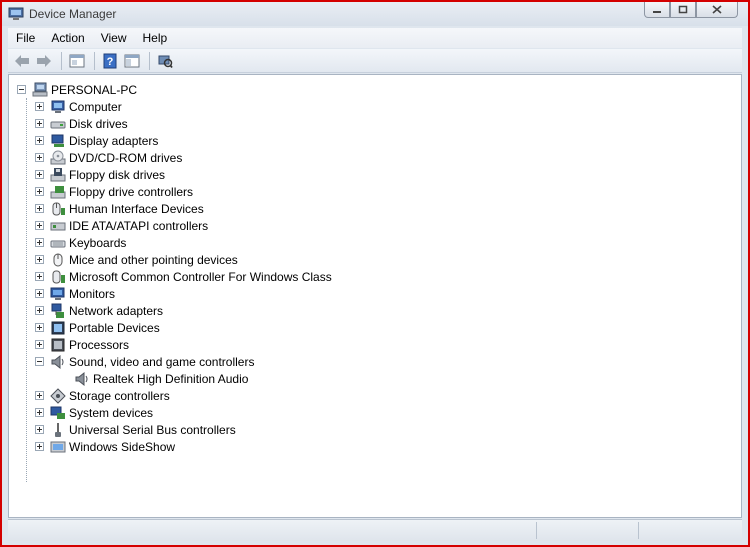 The width and height of the screenshot is (750, 547). I want to click on menu-action: Action, so click(67, 38).